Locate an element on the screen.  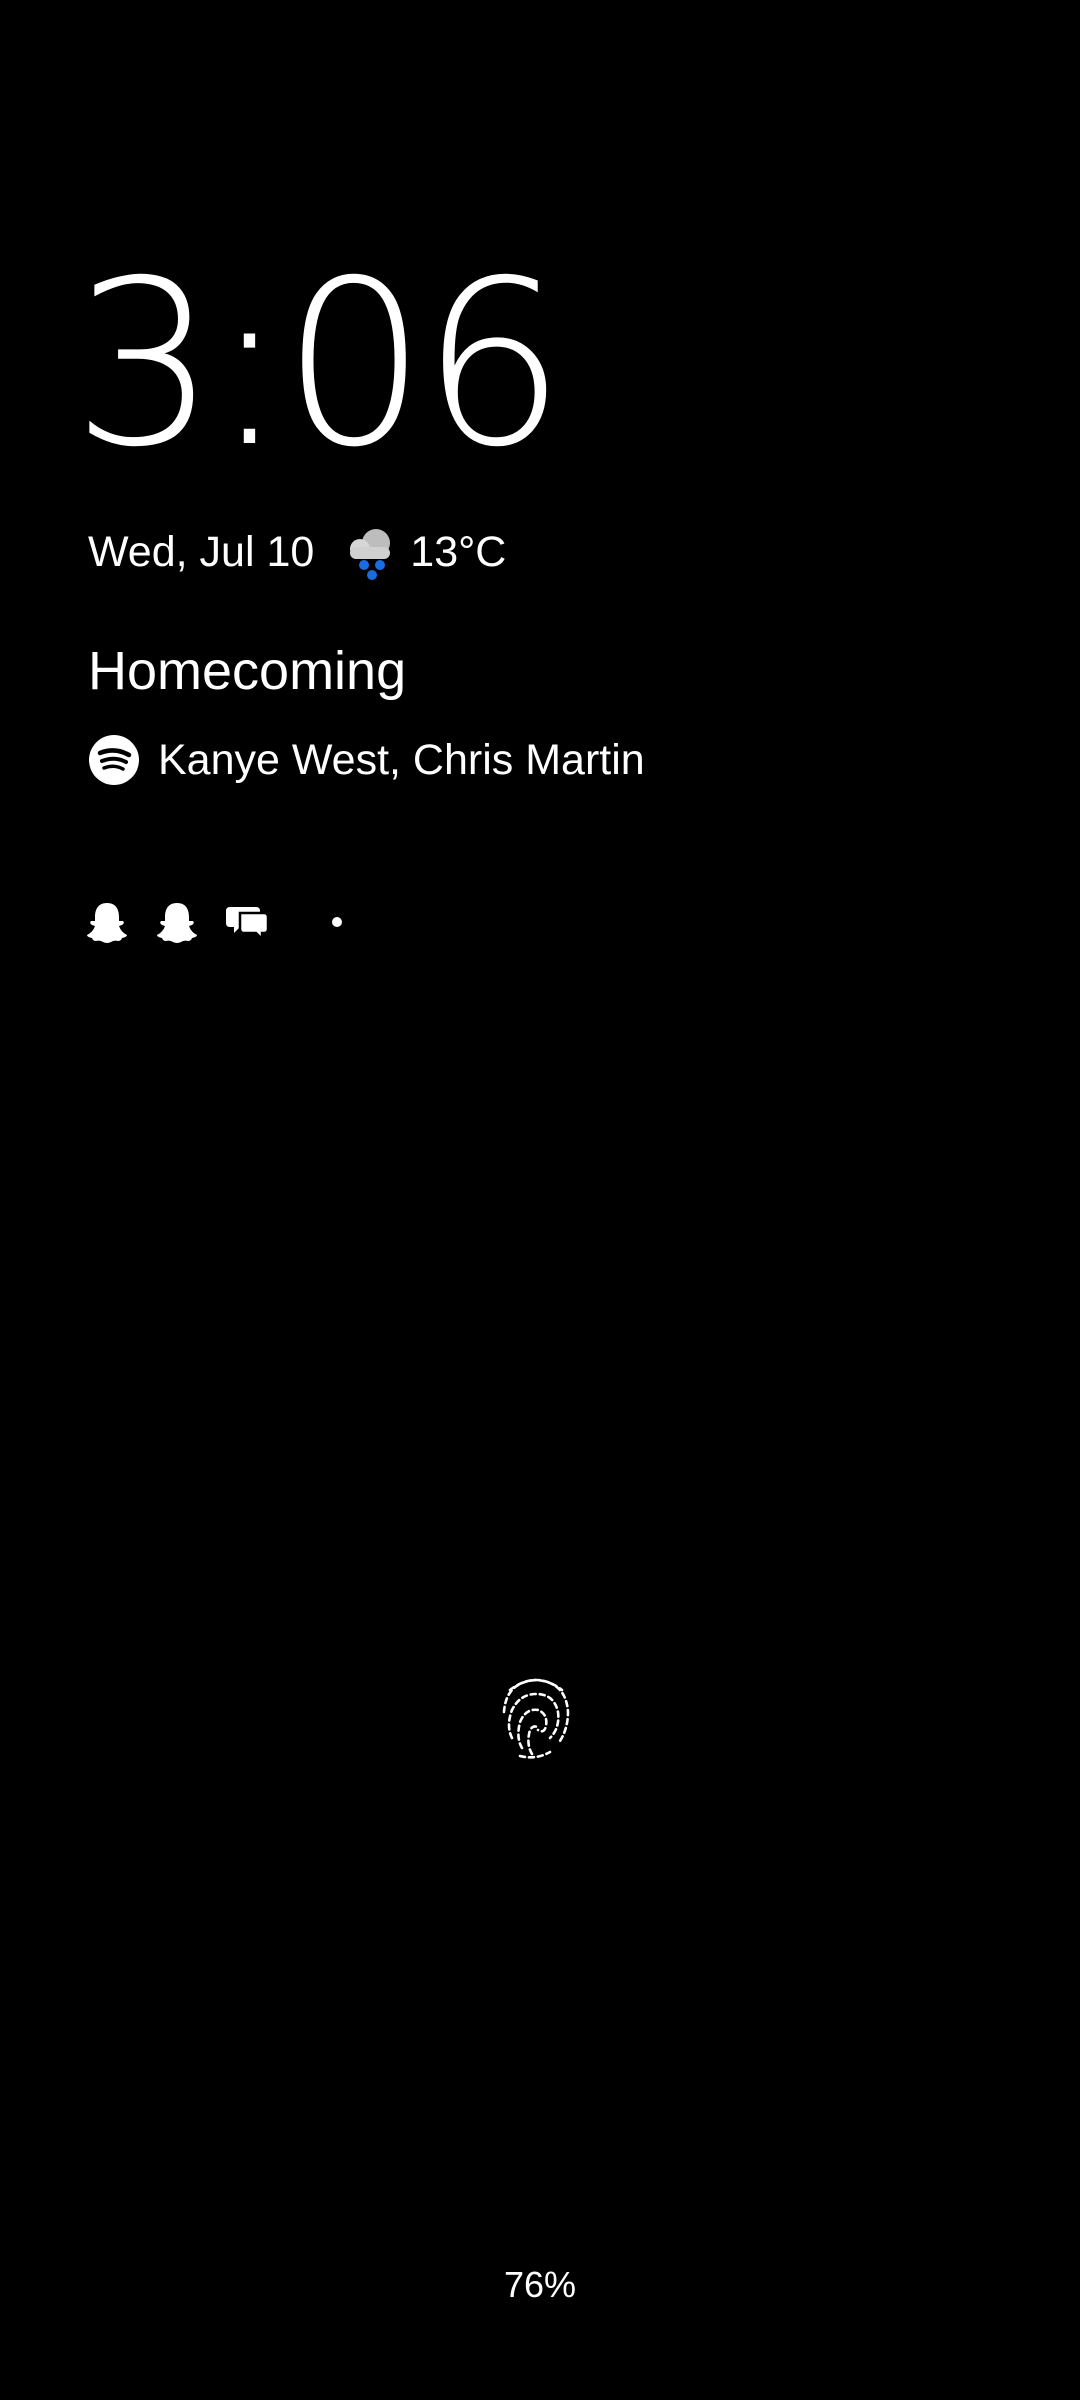
rain-cloud-icon is located at coordinates (370, 554).